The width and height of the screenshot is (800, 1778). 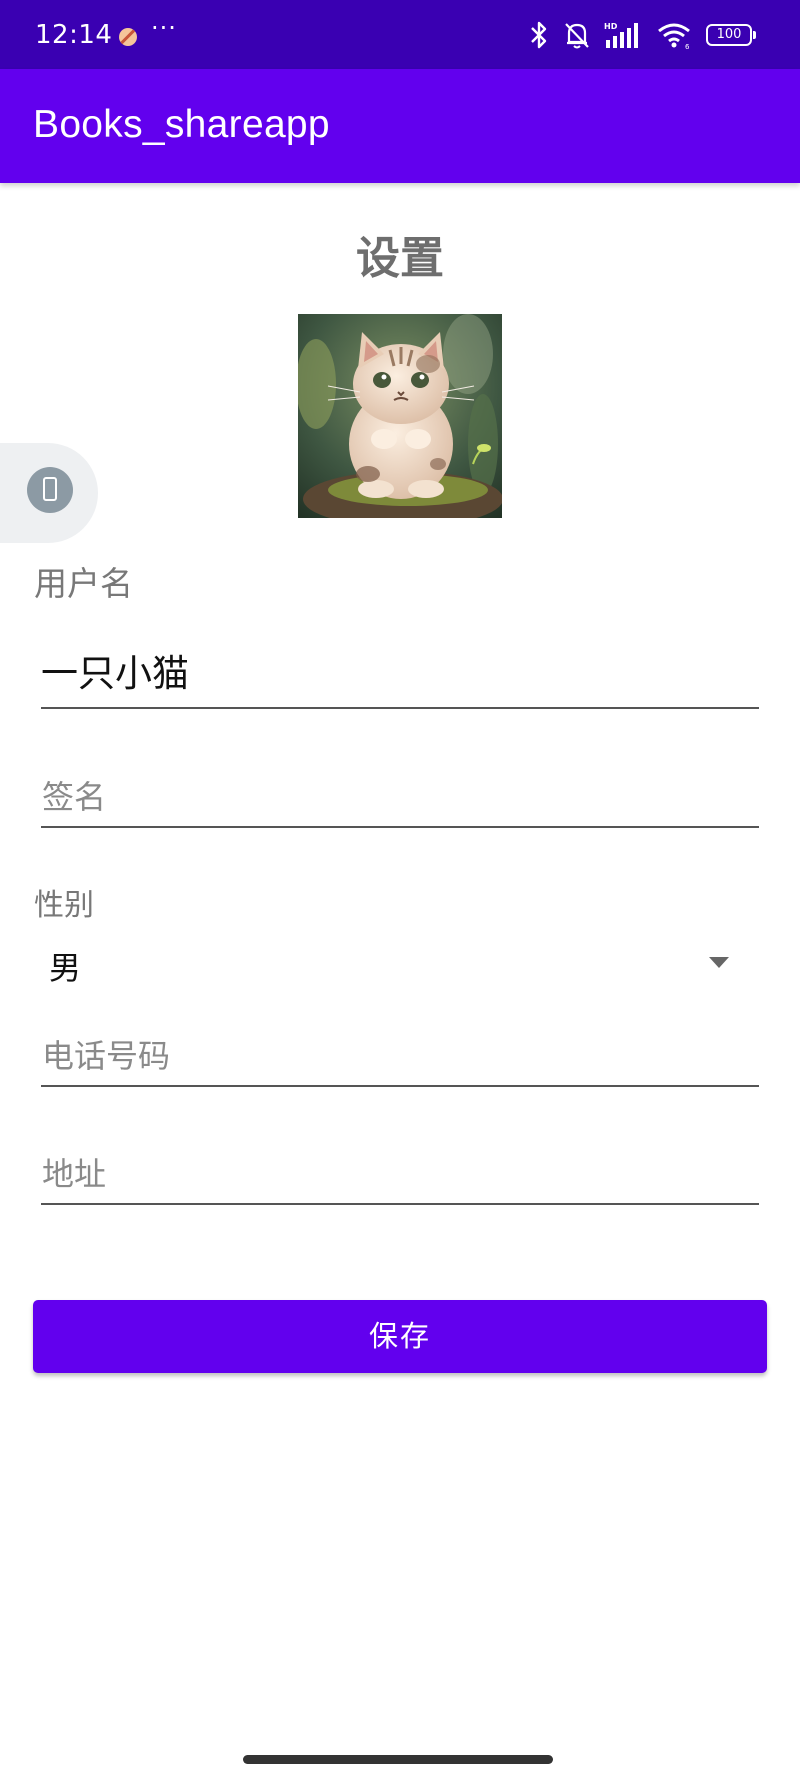 I want to click on floating-assistant-bubble, so click(x=49, y=493).